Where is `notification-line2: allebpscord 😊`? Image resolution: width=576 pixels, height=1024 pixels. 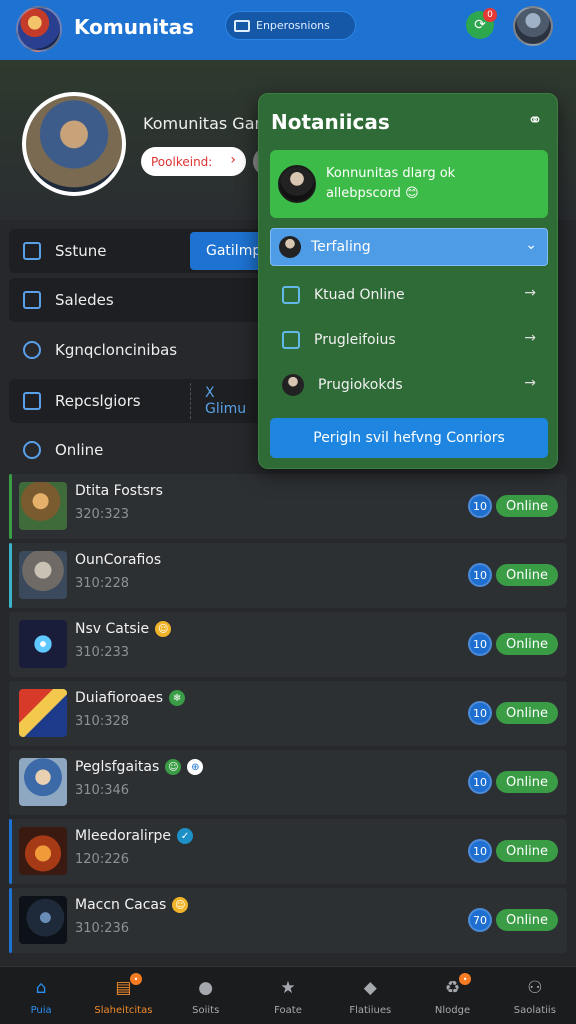 notification-line2: allebpscord 😊 is located at coordinates (372, 193).